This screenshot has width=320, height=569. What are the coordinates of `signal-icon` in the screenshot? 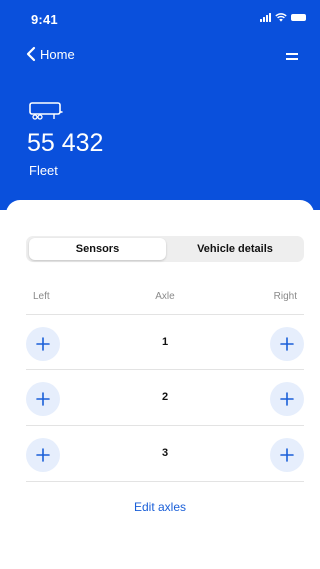 It's located at (265, 17).